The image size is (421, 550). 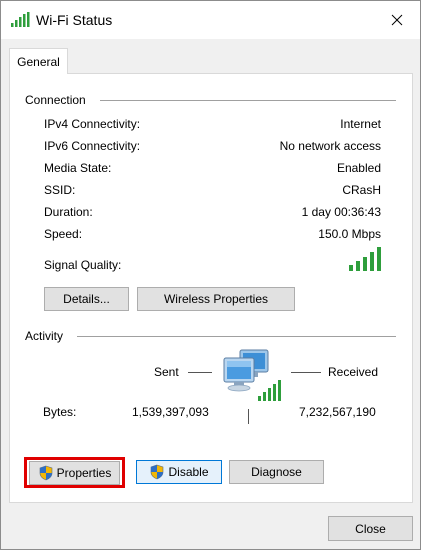 I want to click on connection-divider, so click(x=248, y=100).